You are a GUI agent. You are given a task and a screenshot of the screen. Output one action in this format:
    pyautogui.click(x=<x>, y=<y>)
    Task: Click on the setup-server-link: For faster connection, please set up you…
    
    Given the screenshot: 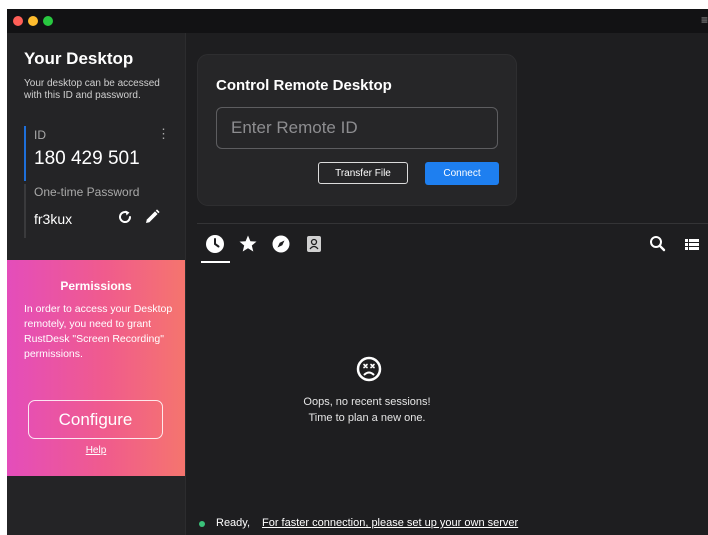 What is the action you would take?
    pyautogui.click(x=390, y=523)
    